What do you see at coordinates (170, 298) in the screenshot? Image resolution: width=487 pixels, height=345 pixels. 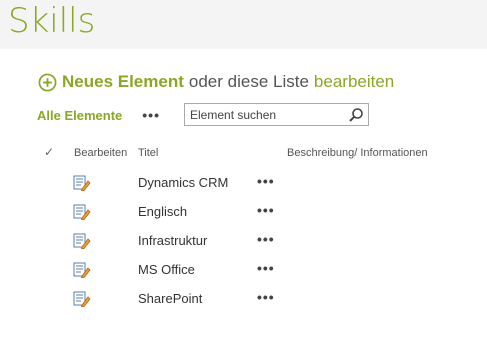 I see `item-title: SharePoint` at bounding box center [170, 298].